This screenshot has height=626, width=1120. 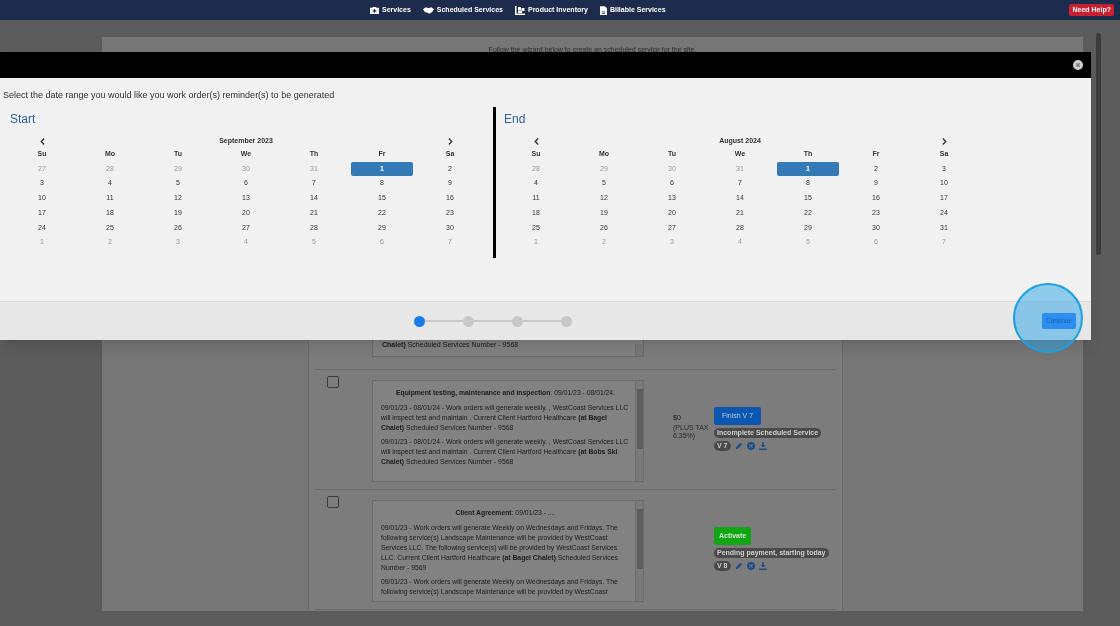 I want to click on document-icon, so click(x=603, y=10).